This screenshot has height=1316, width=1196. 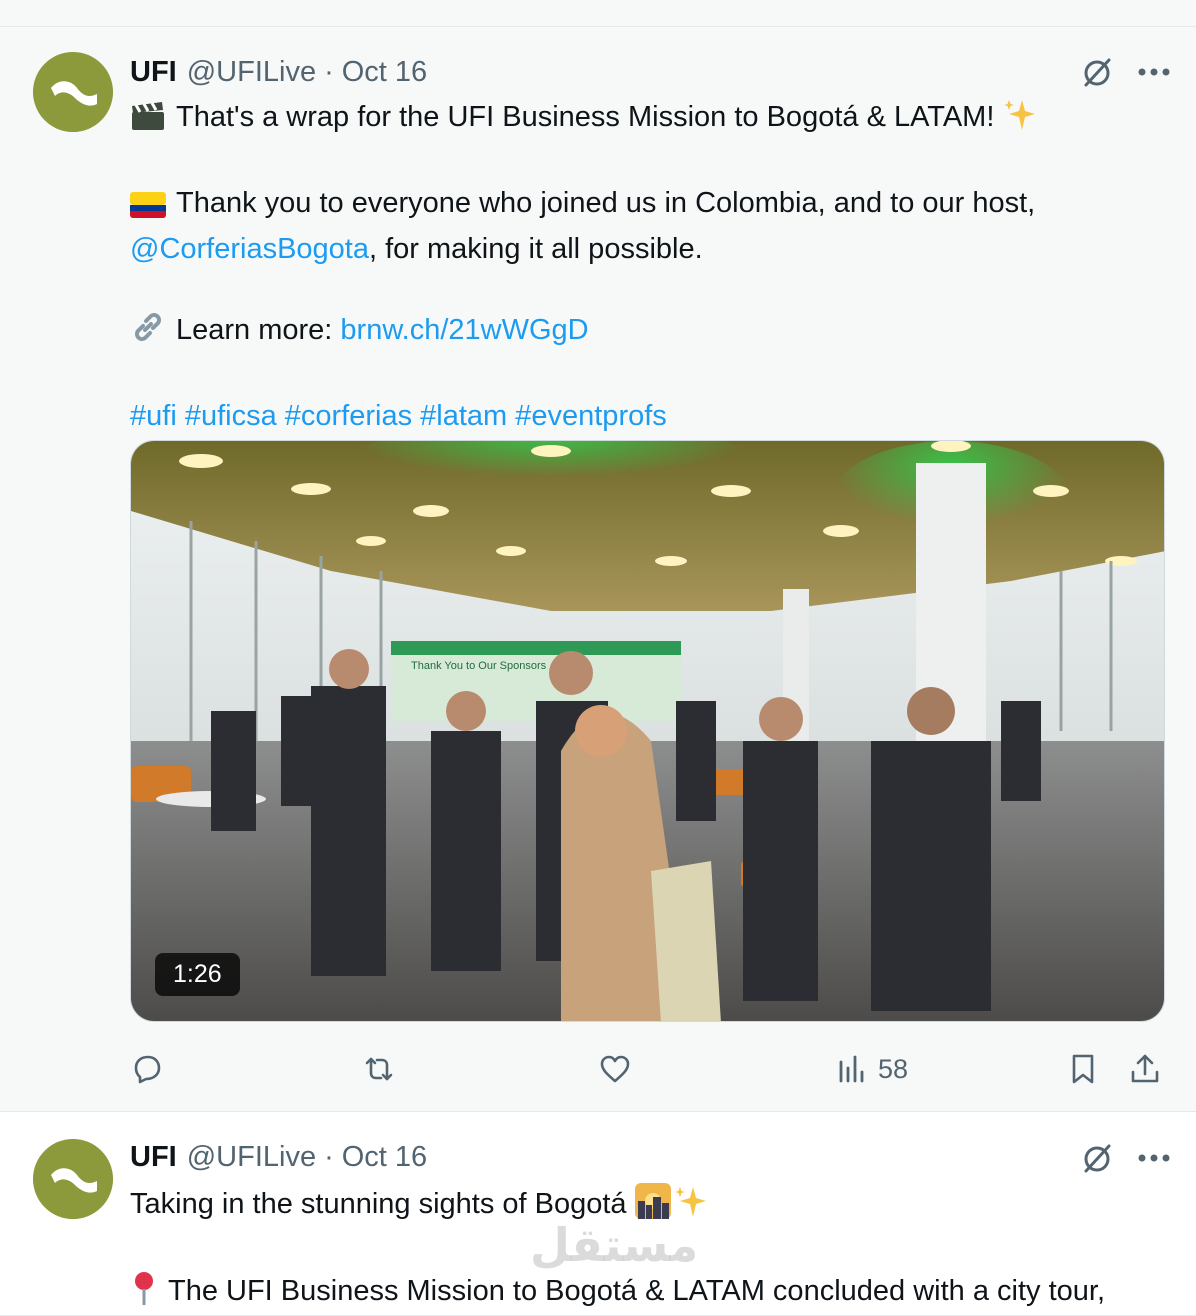 What do you see at coordinates (598, 13) in the screenshot?
I see `top-strip` at bounding box center [598, 13].